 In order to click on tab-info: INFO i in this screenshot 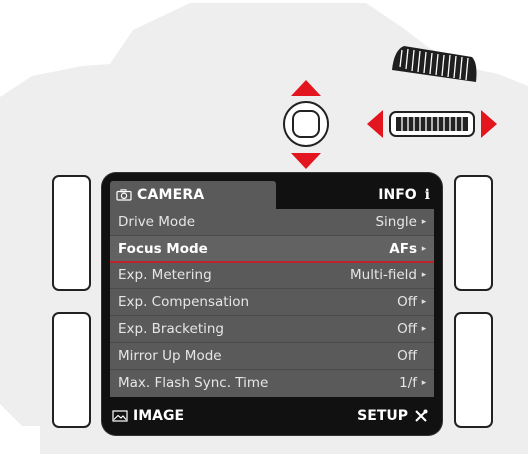, I will do `click(404, 195)`.